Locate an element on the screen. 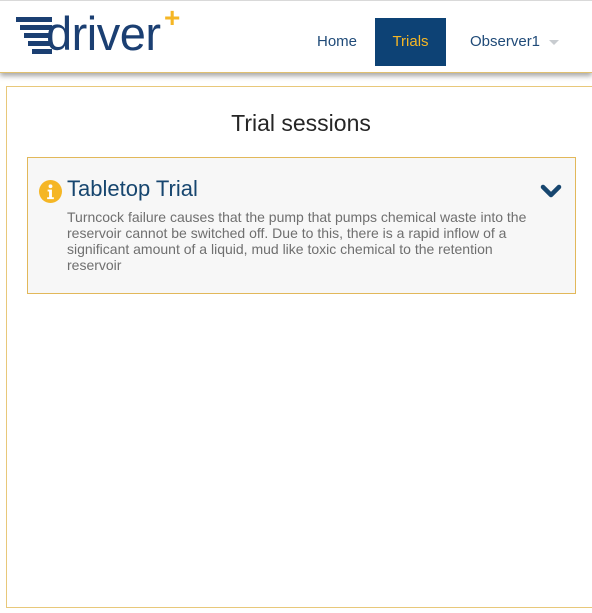 The height and width of the screenshot is (613, 592). nav-trials: Trials is located at coordinates (410, 42).